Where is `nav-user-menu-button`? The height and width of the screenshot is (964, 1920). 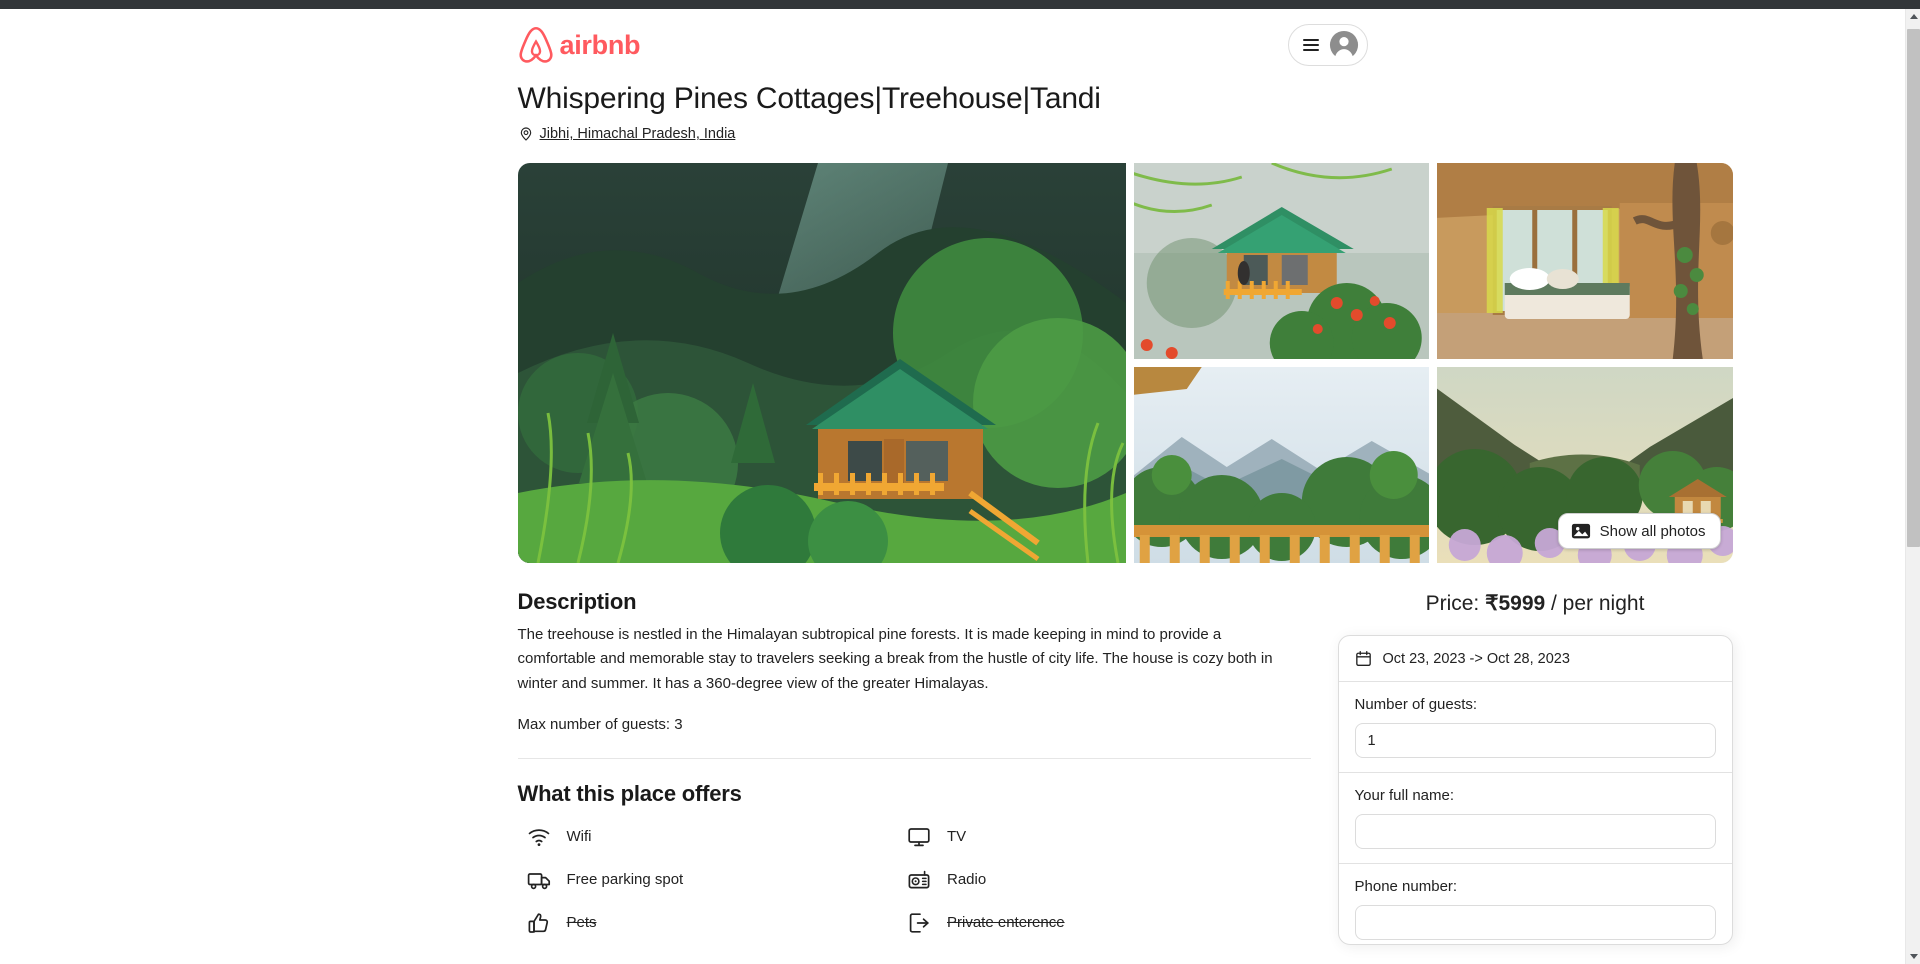 nav-user-menu-button is located at coordinates (1327, 45).